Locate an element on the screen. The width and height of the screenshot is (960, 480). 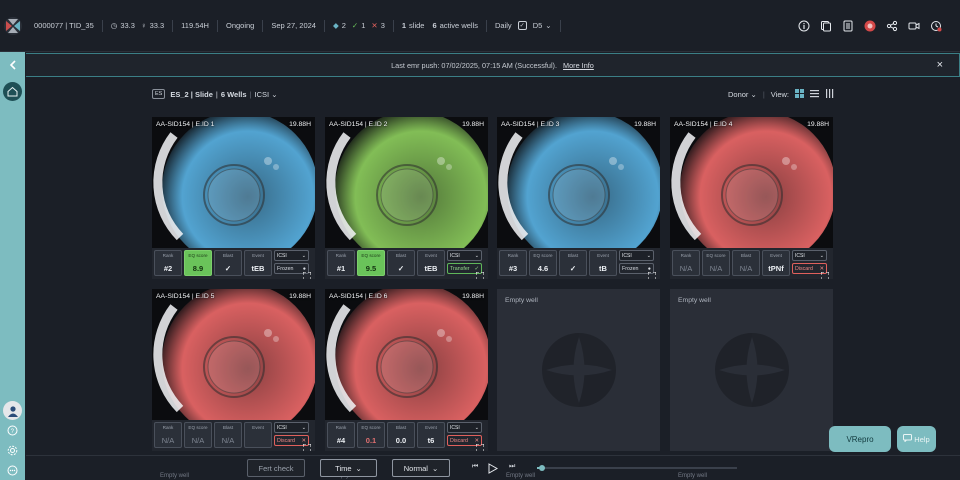
rank-cell: Rank #2 is located at coordinates (168, 263).